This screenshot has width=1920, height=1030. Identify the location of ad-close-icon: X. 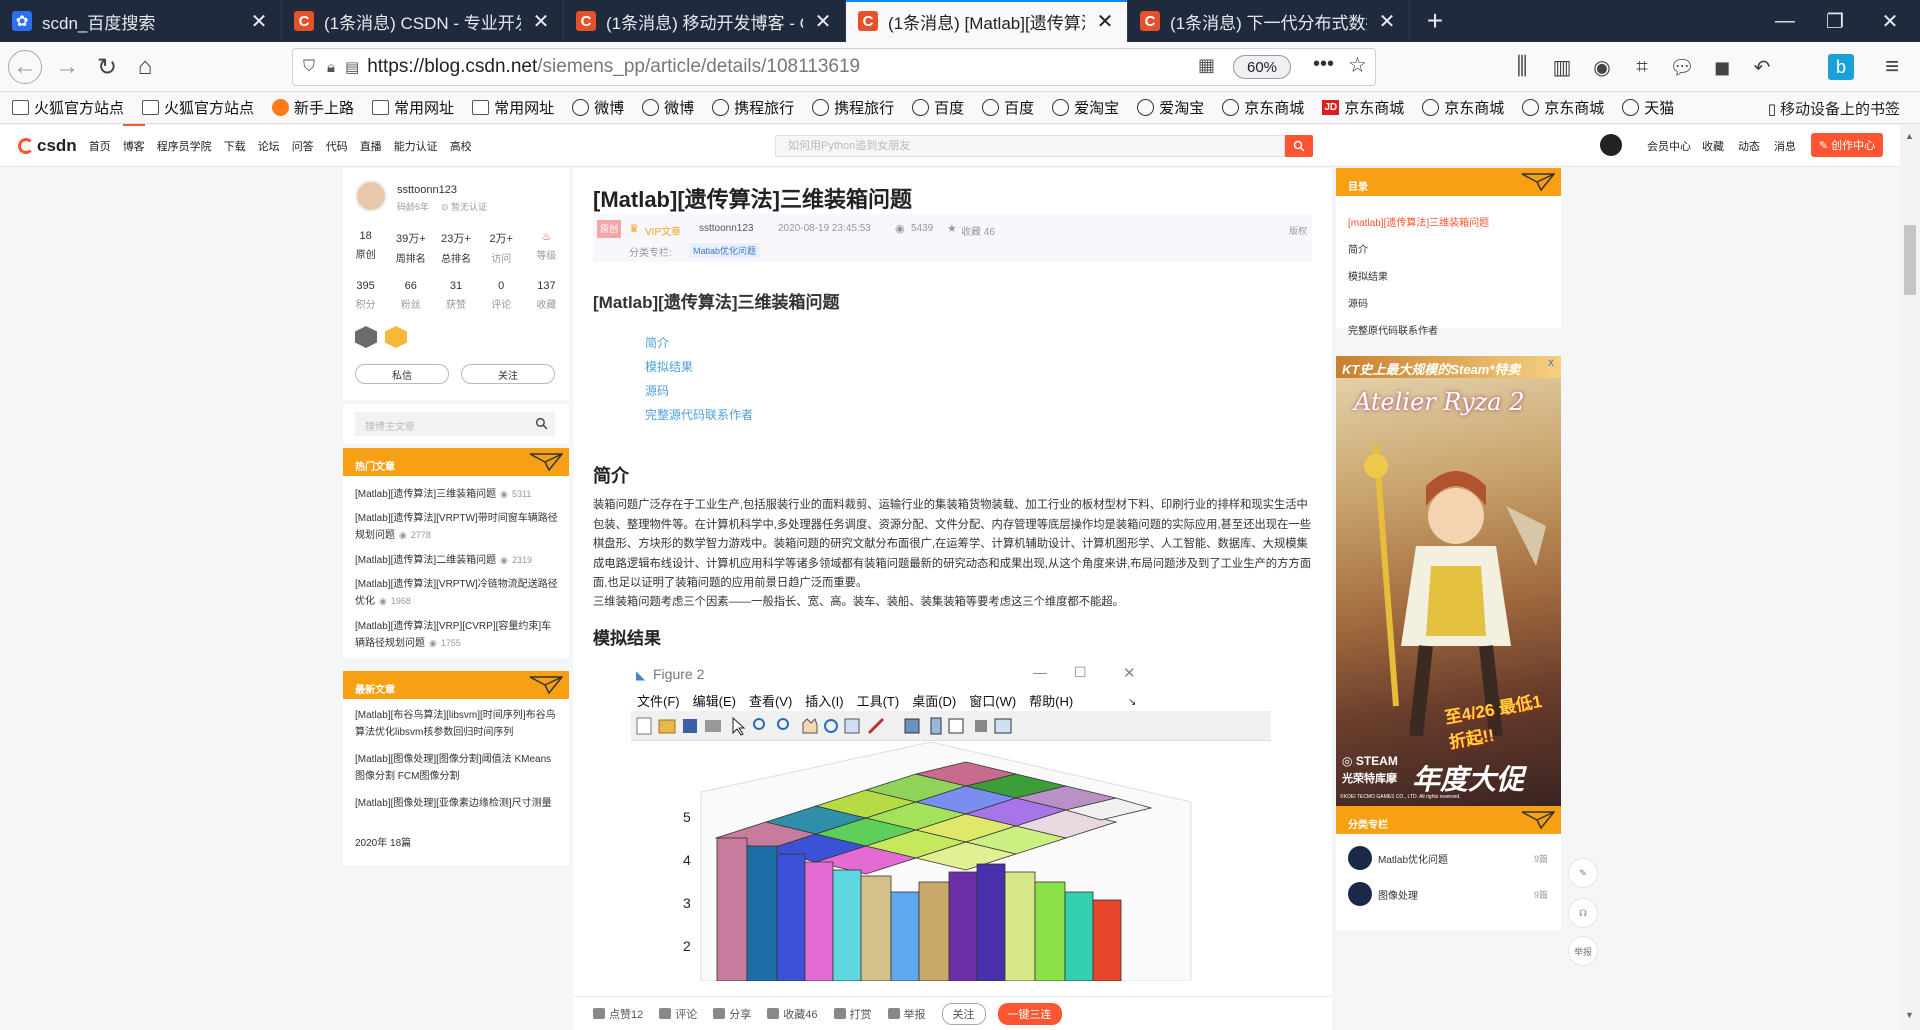
(1551, 363).